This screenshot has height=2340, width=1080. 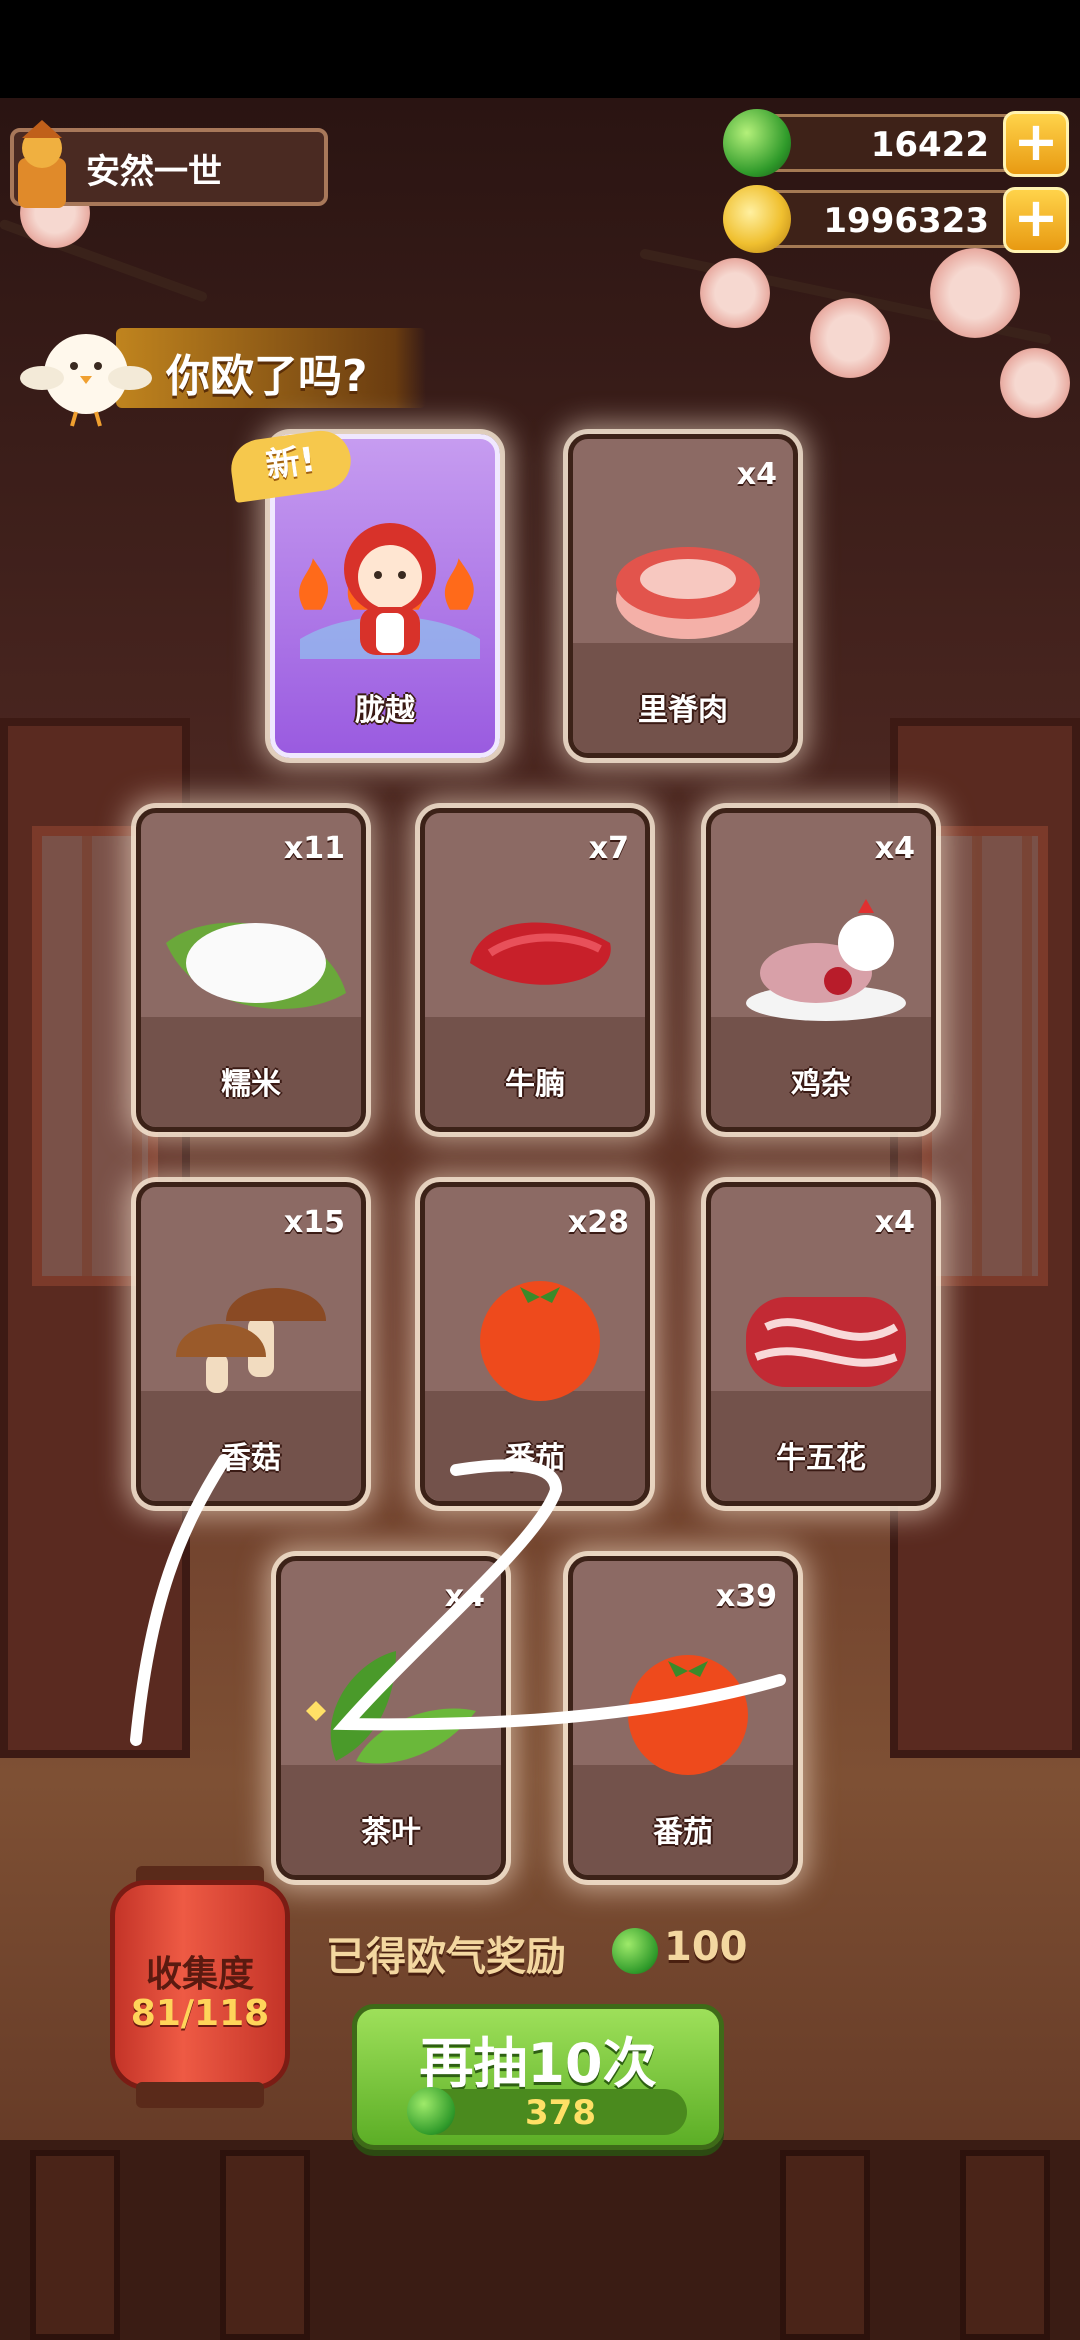 I want to click on card-tomato-2: x39 番茄, so click(x=683, y=1718).